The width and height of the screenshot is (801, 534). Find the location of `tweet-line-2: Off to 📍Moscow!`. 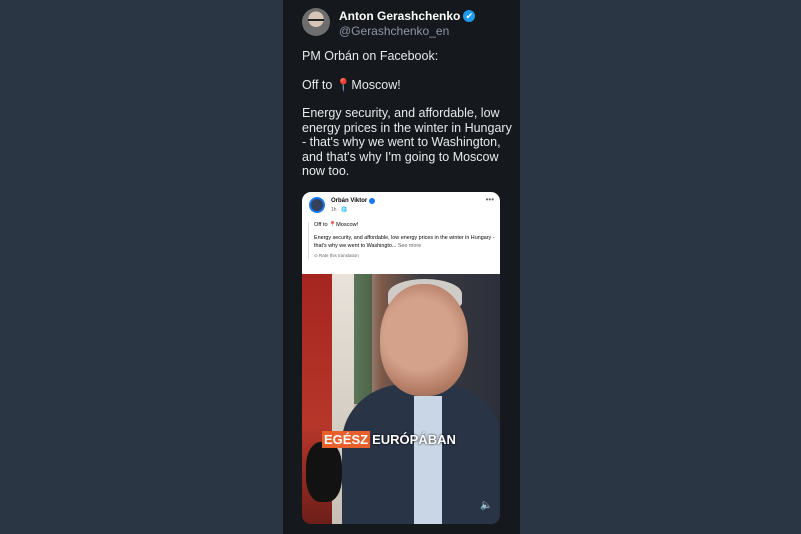

tweet-line-2: Off to 📍Moscow! is located at coordinates (407, 85).